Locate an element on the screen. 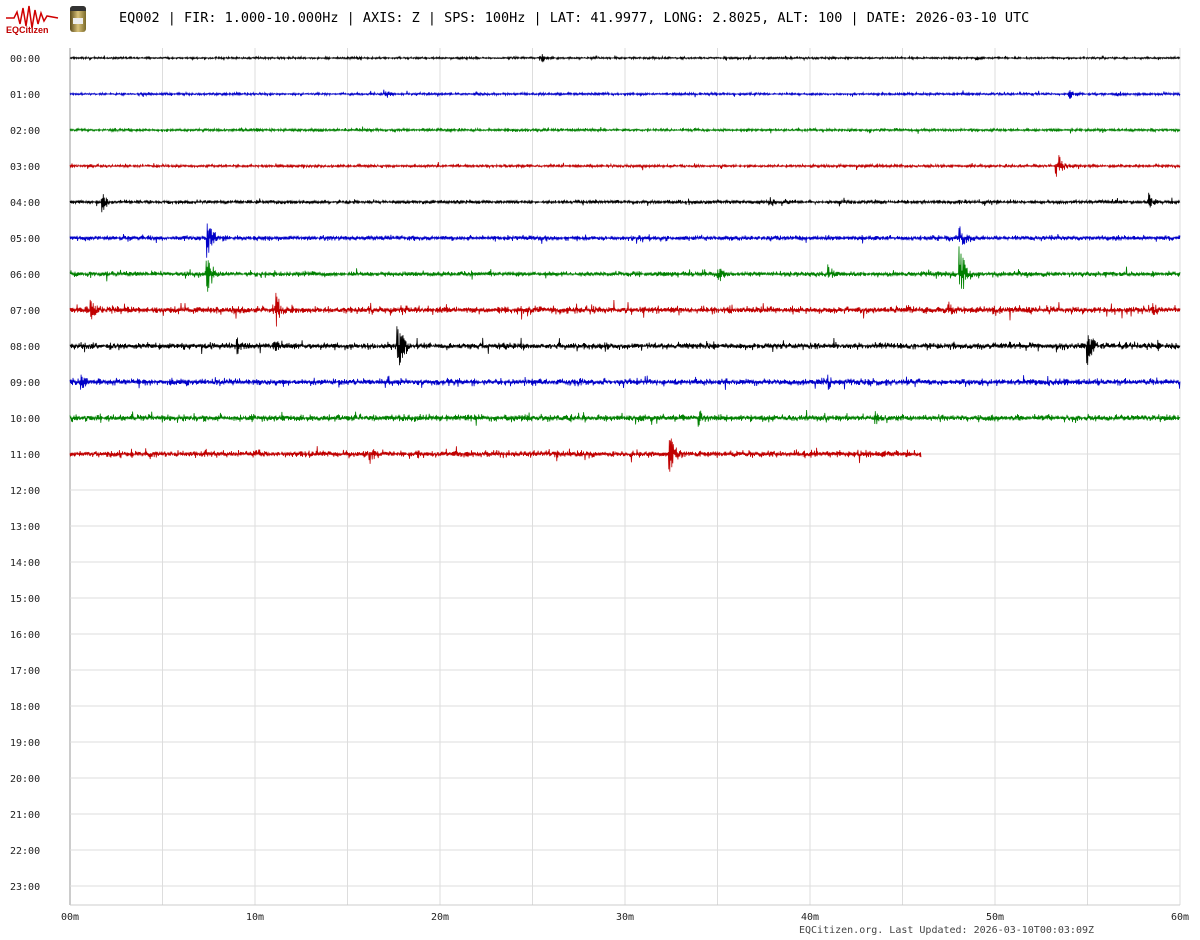 The width and height of the screenshot is (1200, 940). row-label: 03:00 is located at coordinates (25, 167).